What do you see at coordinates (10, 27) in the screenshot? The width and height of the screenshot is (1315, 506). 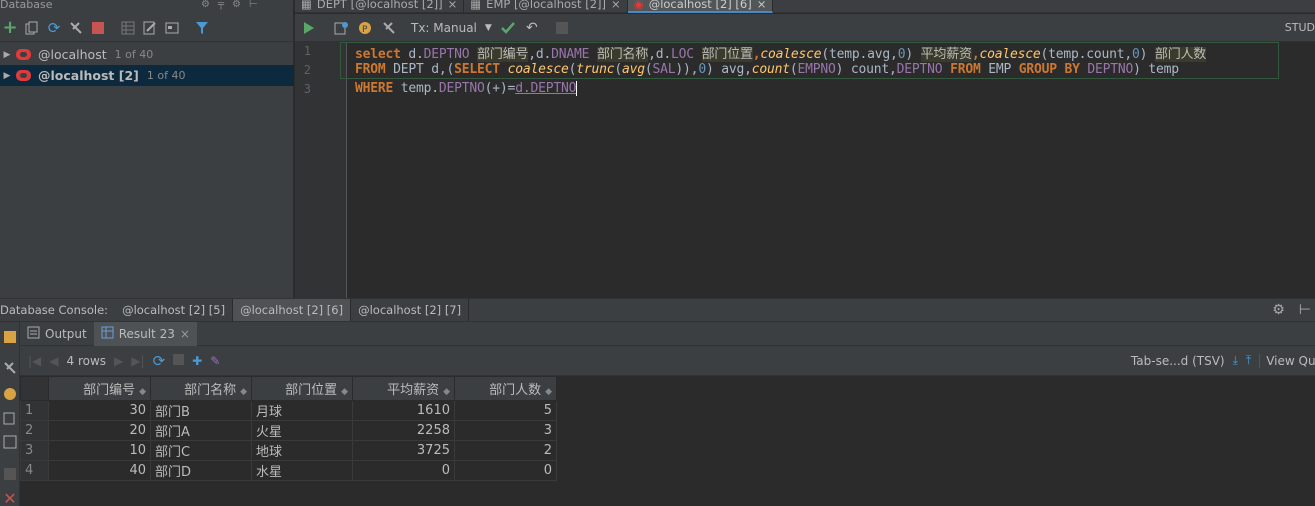 I see `add-icon: +` at bounding box center [10, 27].